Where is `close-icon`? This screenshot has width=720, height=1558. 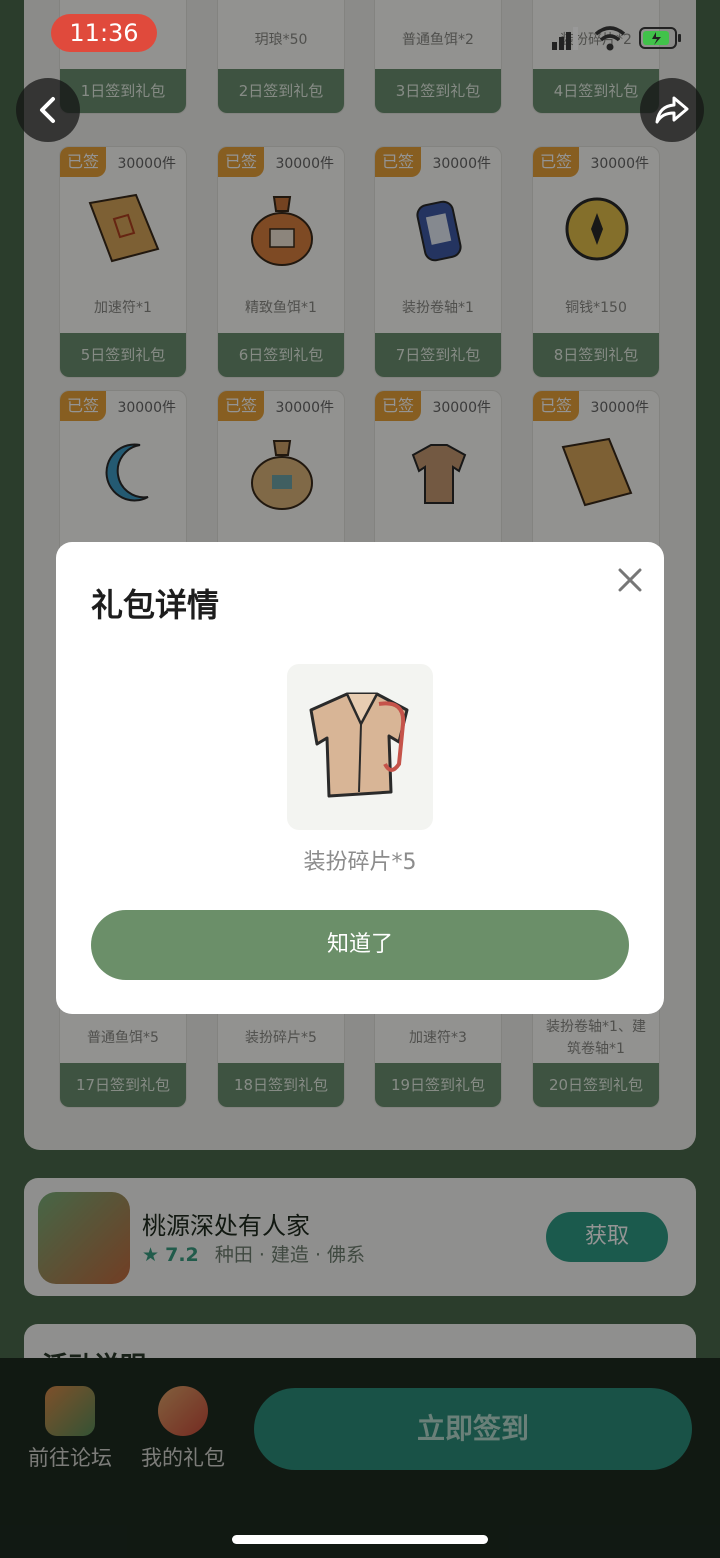 close-icon is located at coordinates (630, 580).